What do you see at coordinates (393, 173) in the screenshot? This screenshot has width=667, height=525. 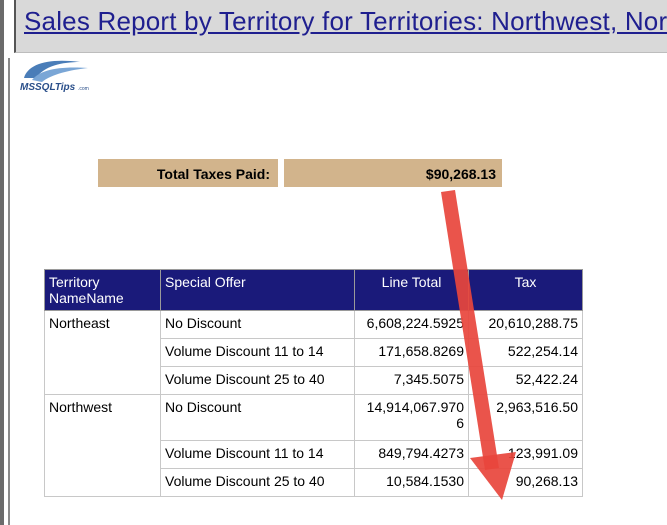 I see `total-taxes-value: $90,268.13` at bounding box center [393, 173].